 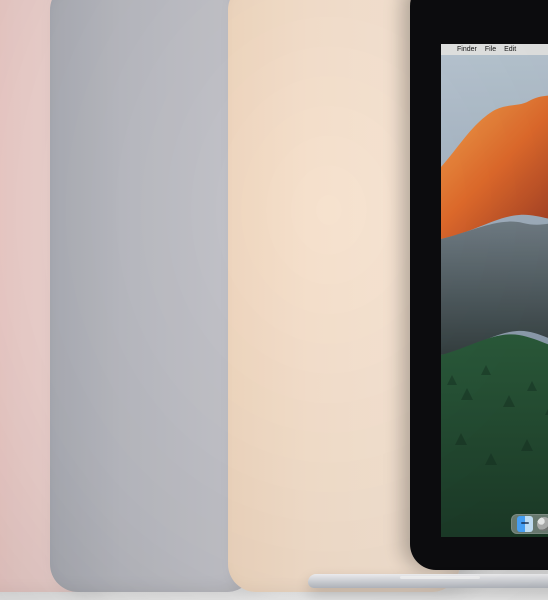 I want to click on macos-menubar: Finder File Edit, so click(x=494, y=49).